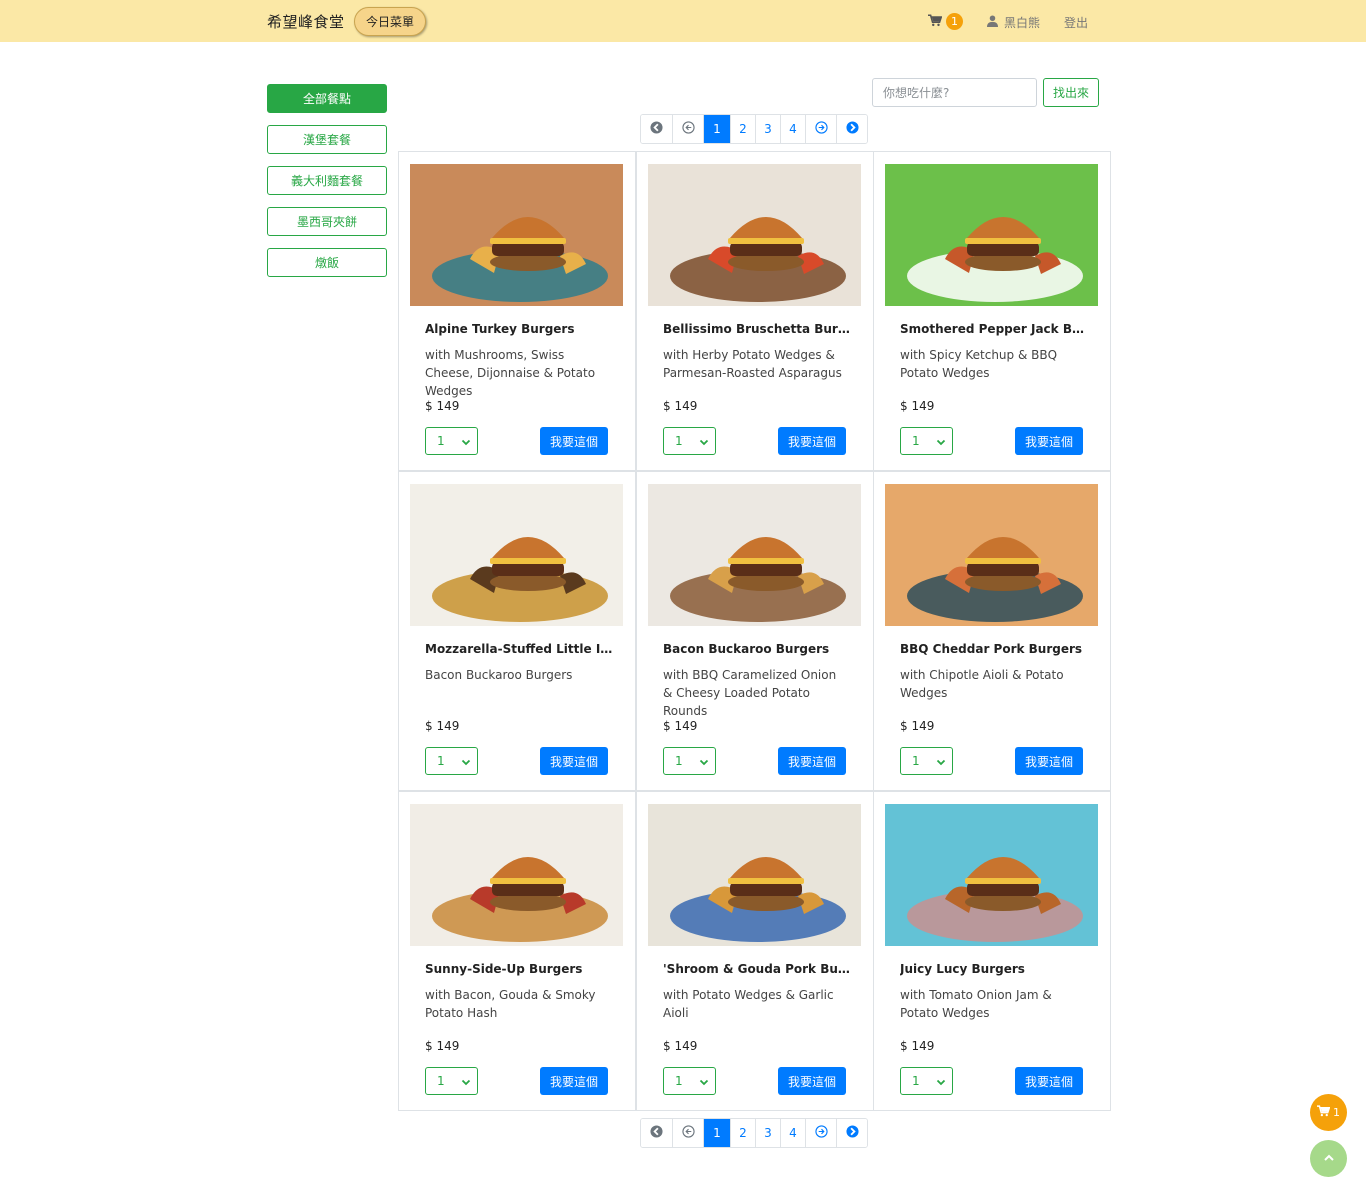 The width and height of the screenshot is (1366, 1191). I want to click on search-button: 找出來, so click(1071, 92).